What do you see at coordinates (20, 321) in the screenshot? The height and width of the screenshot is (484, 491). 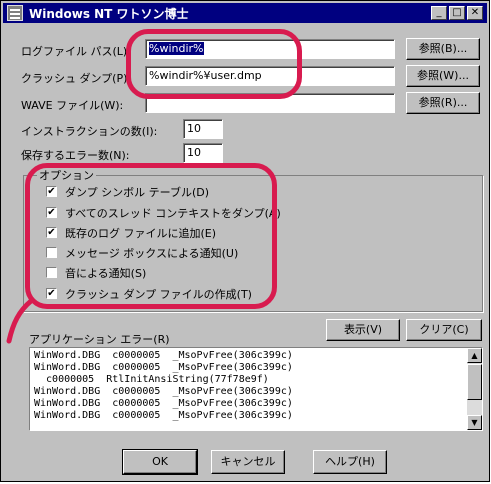 I see `highlight-swoosh` at bounding box center [20, 321].